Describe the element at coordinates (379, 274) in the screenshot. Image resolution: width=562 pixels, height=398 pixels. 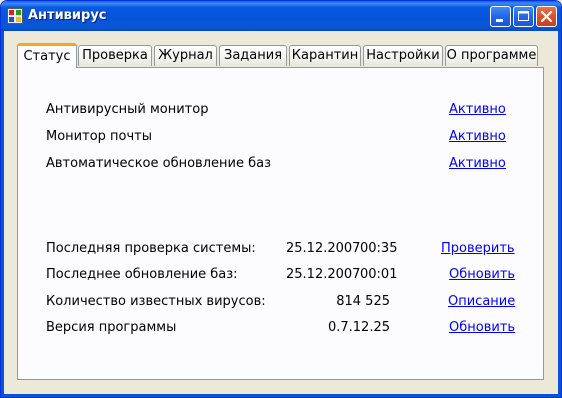
I see `last-update-time: 00:01` at that location.